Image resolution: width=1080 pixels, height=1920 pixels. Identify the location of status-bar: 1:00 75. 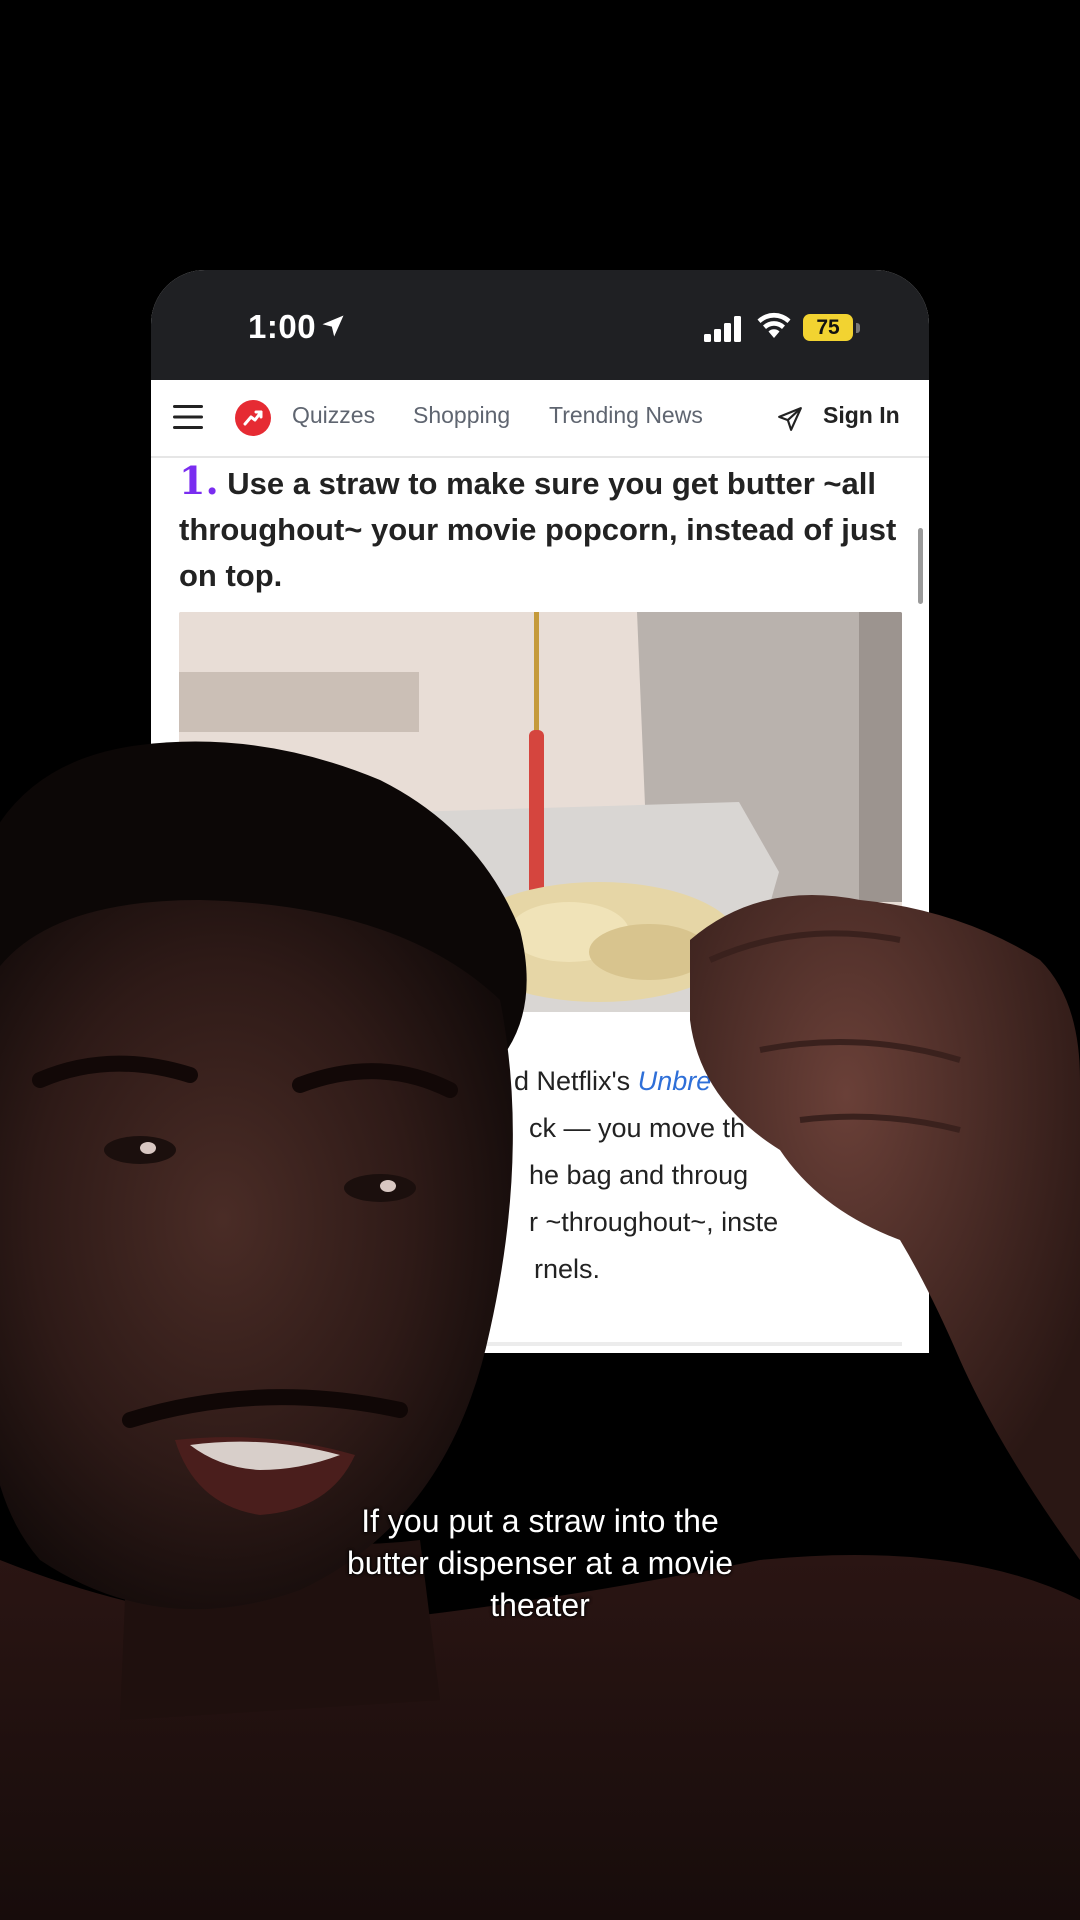
(540, 325).